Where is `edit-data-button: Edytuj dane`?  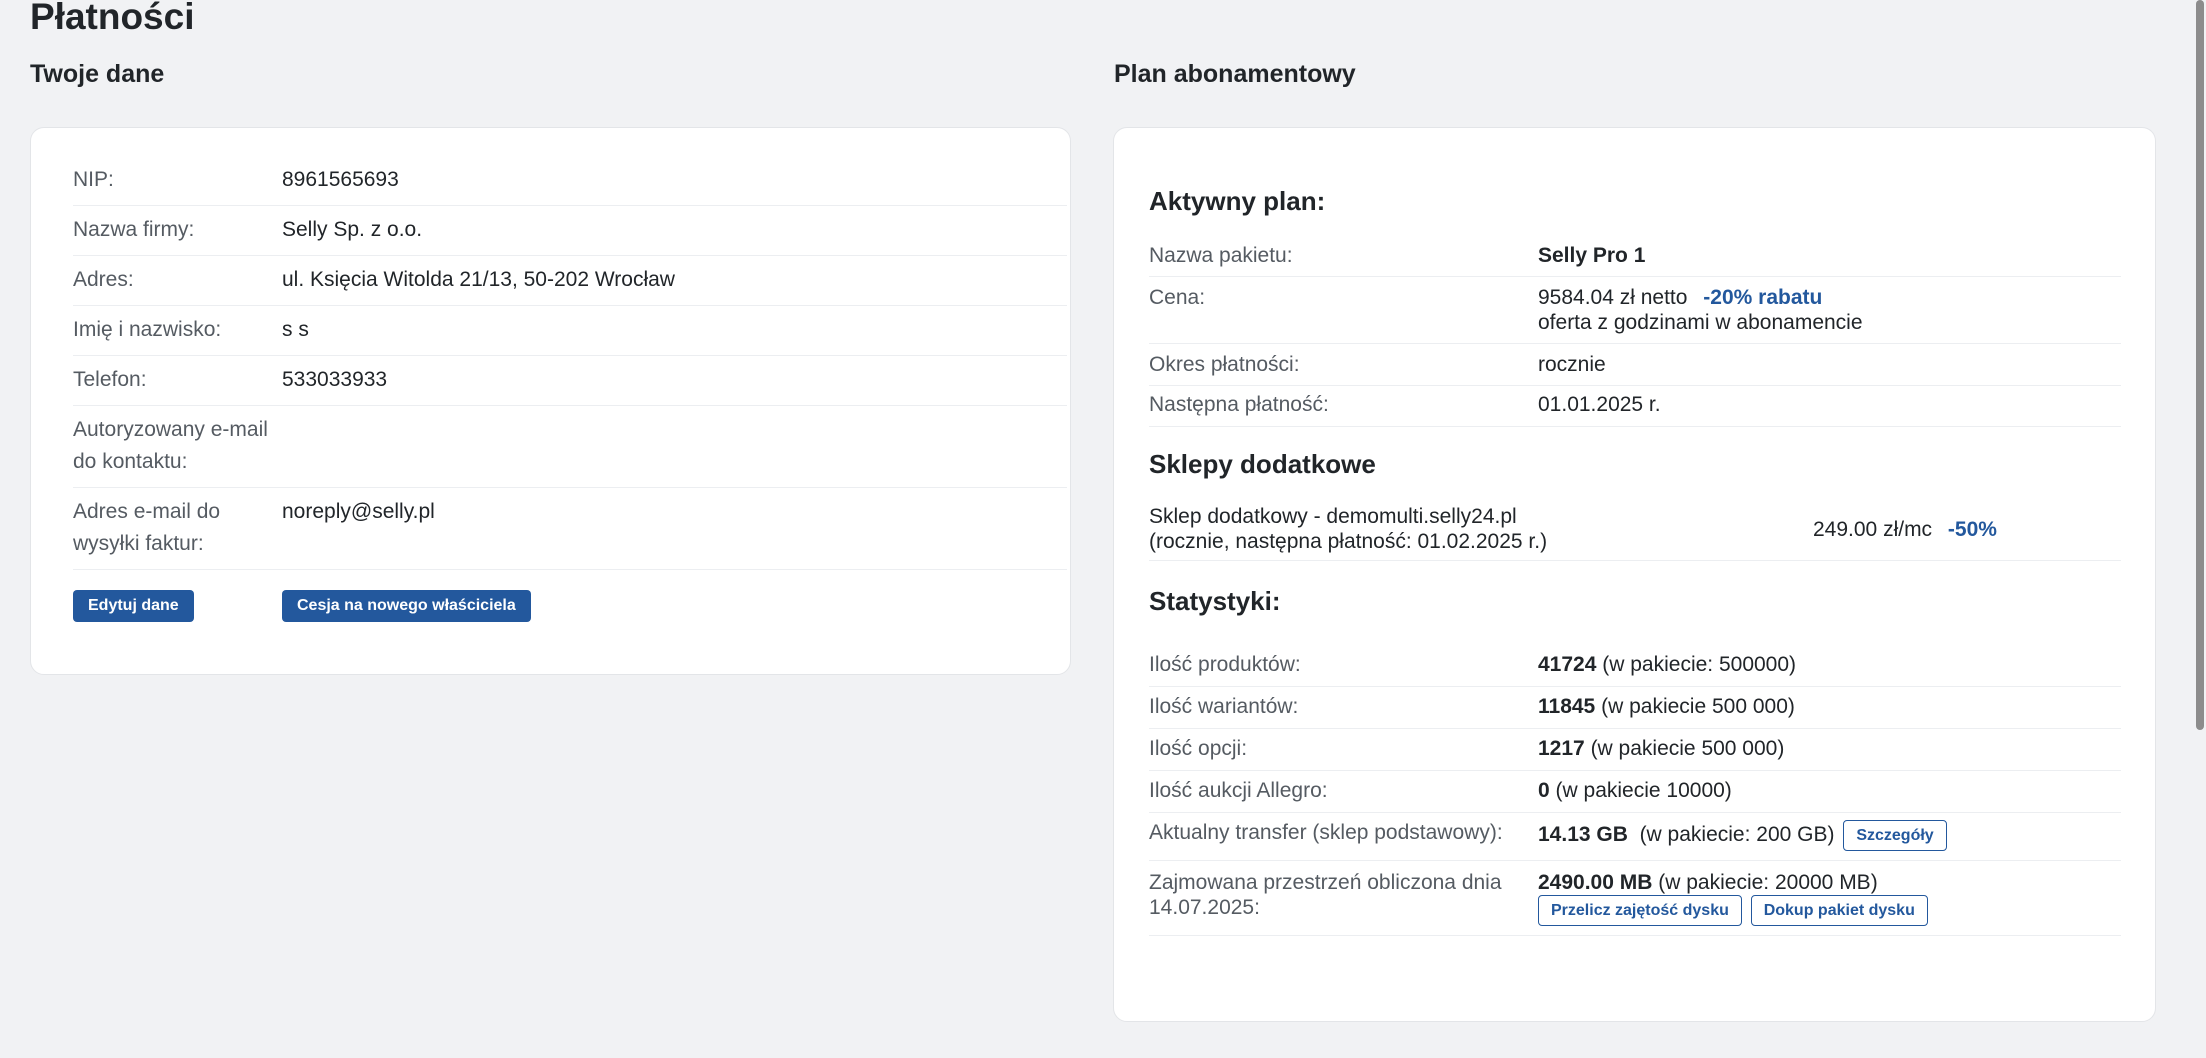 edit-data-button: Edytuj dane is located at coordinates (133, 606).